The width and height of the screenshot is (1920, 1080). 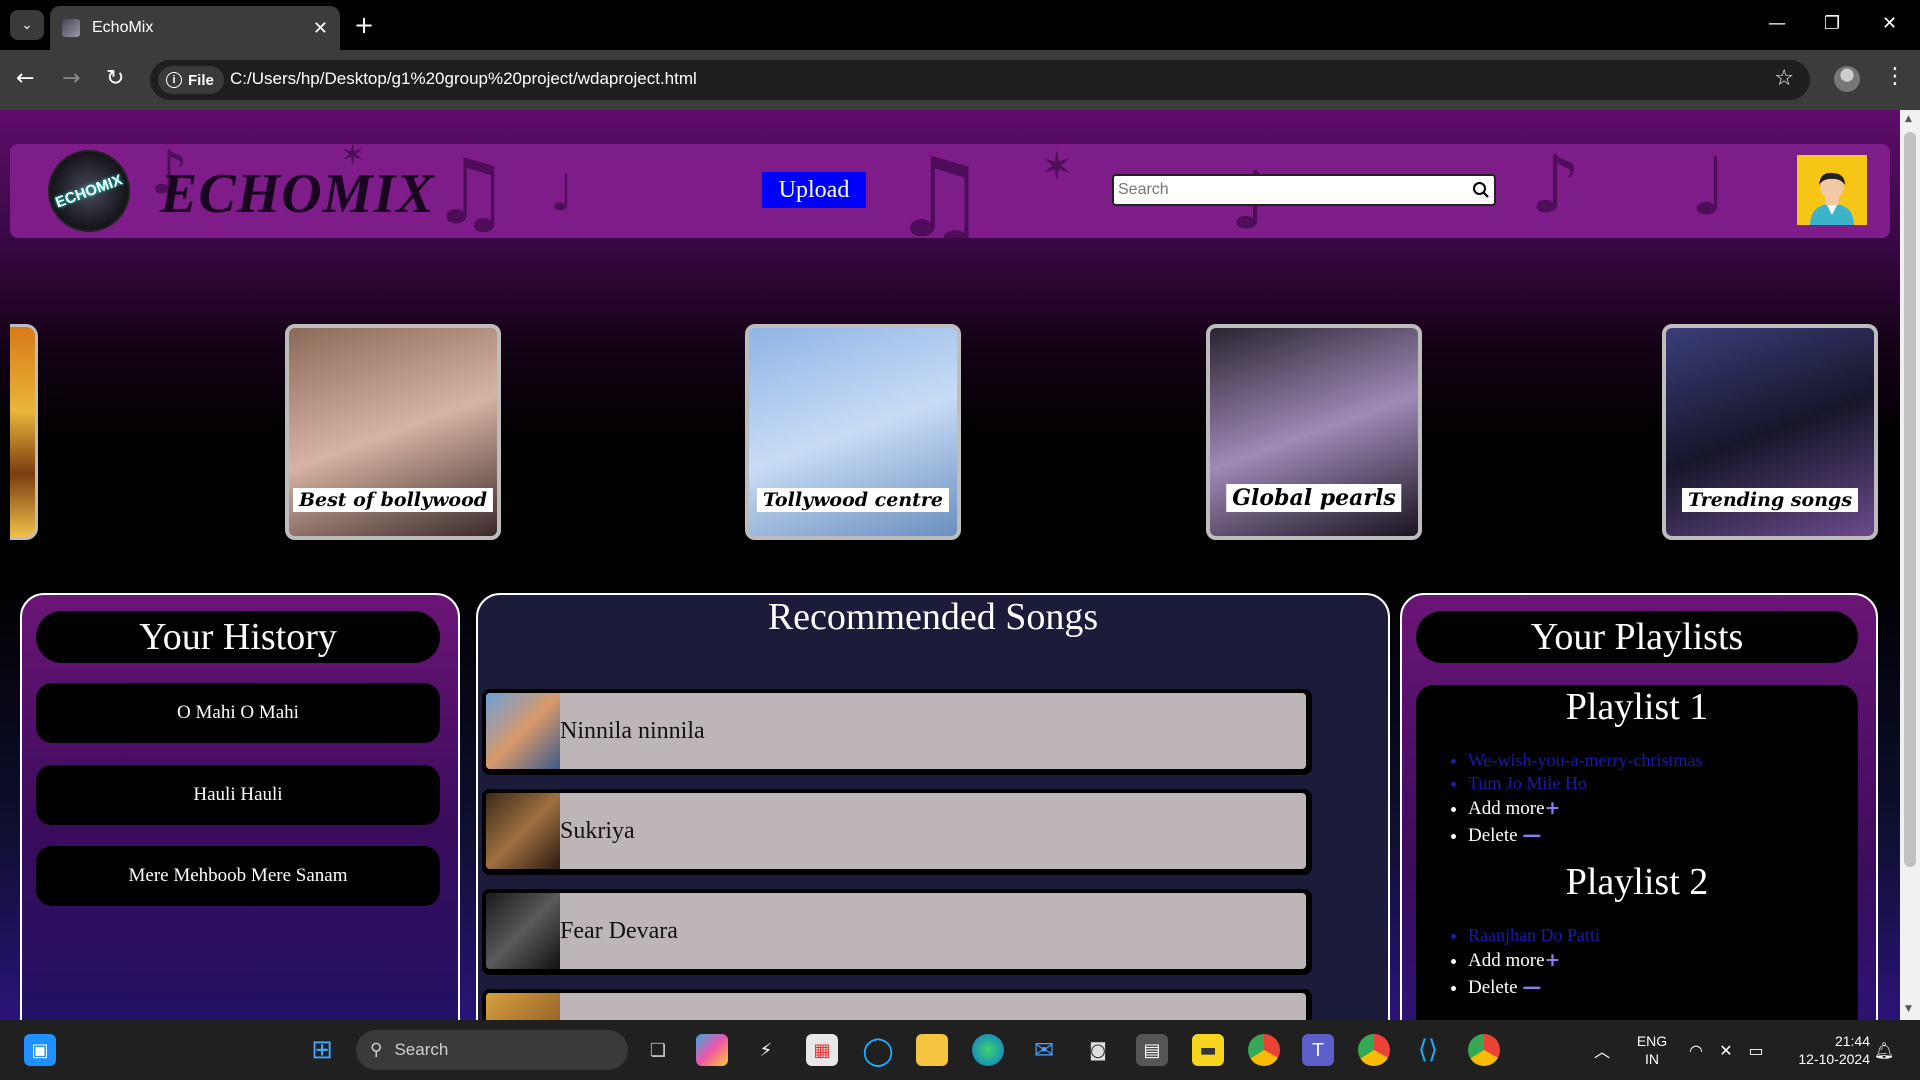 I want to click on taskbar-search-icon: ⚲, so click(x=376, y=1049).